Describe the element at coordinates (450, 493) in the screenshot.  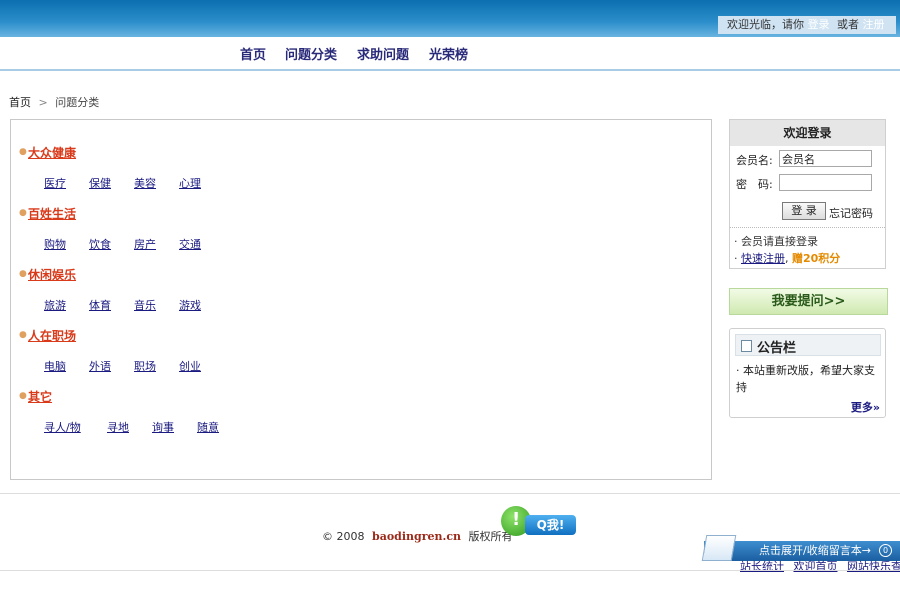
I see `footer-divider` at that location.